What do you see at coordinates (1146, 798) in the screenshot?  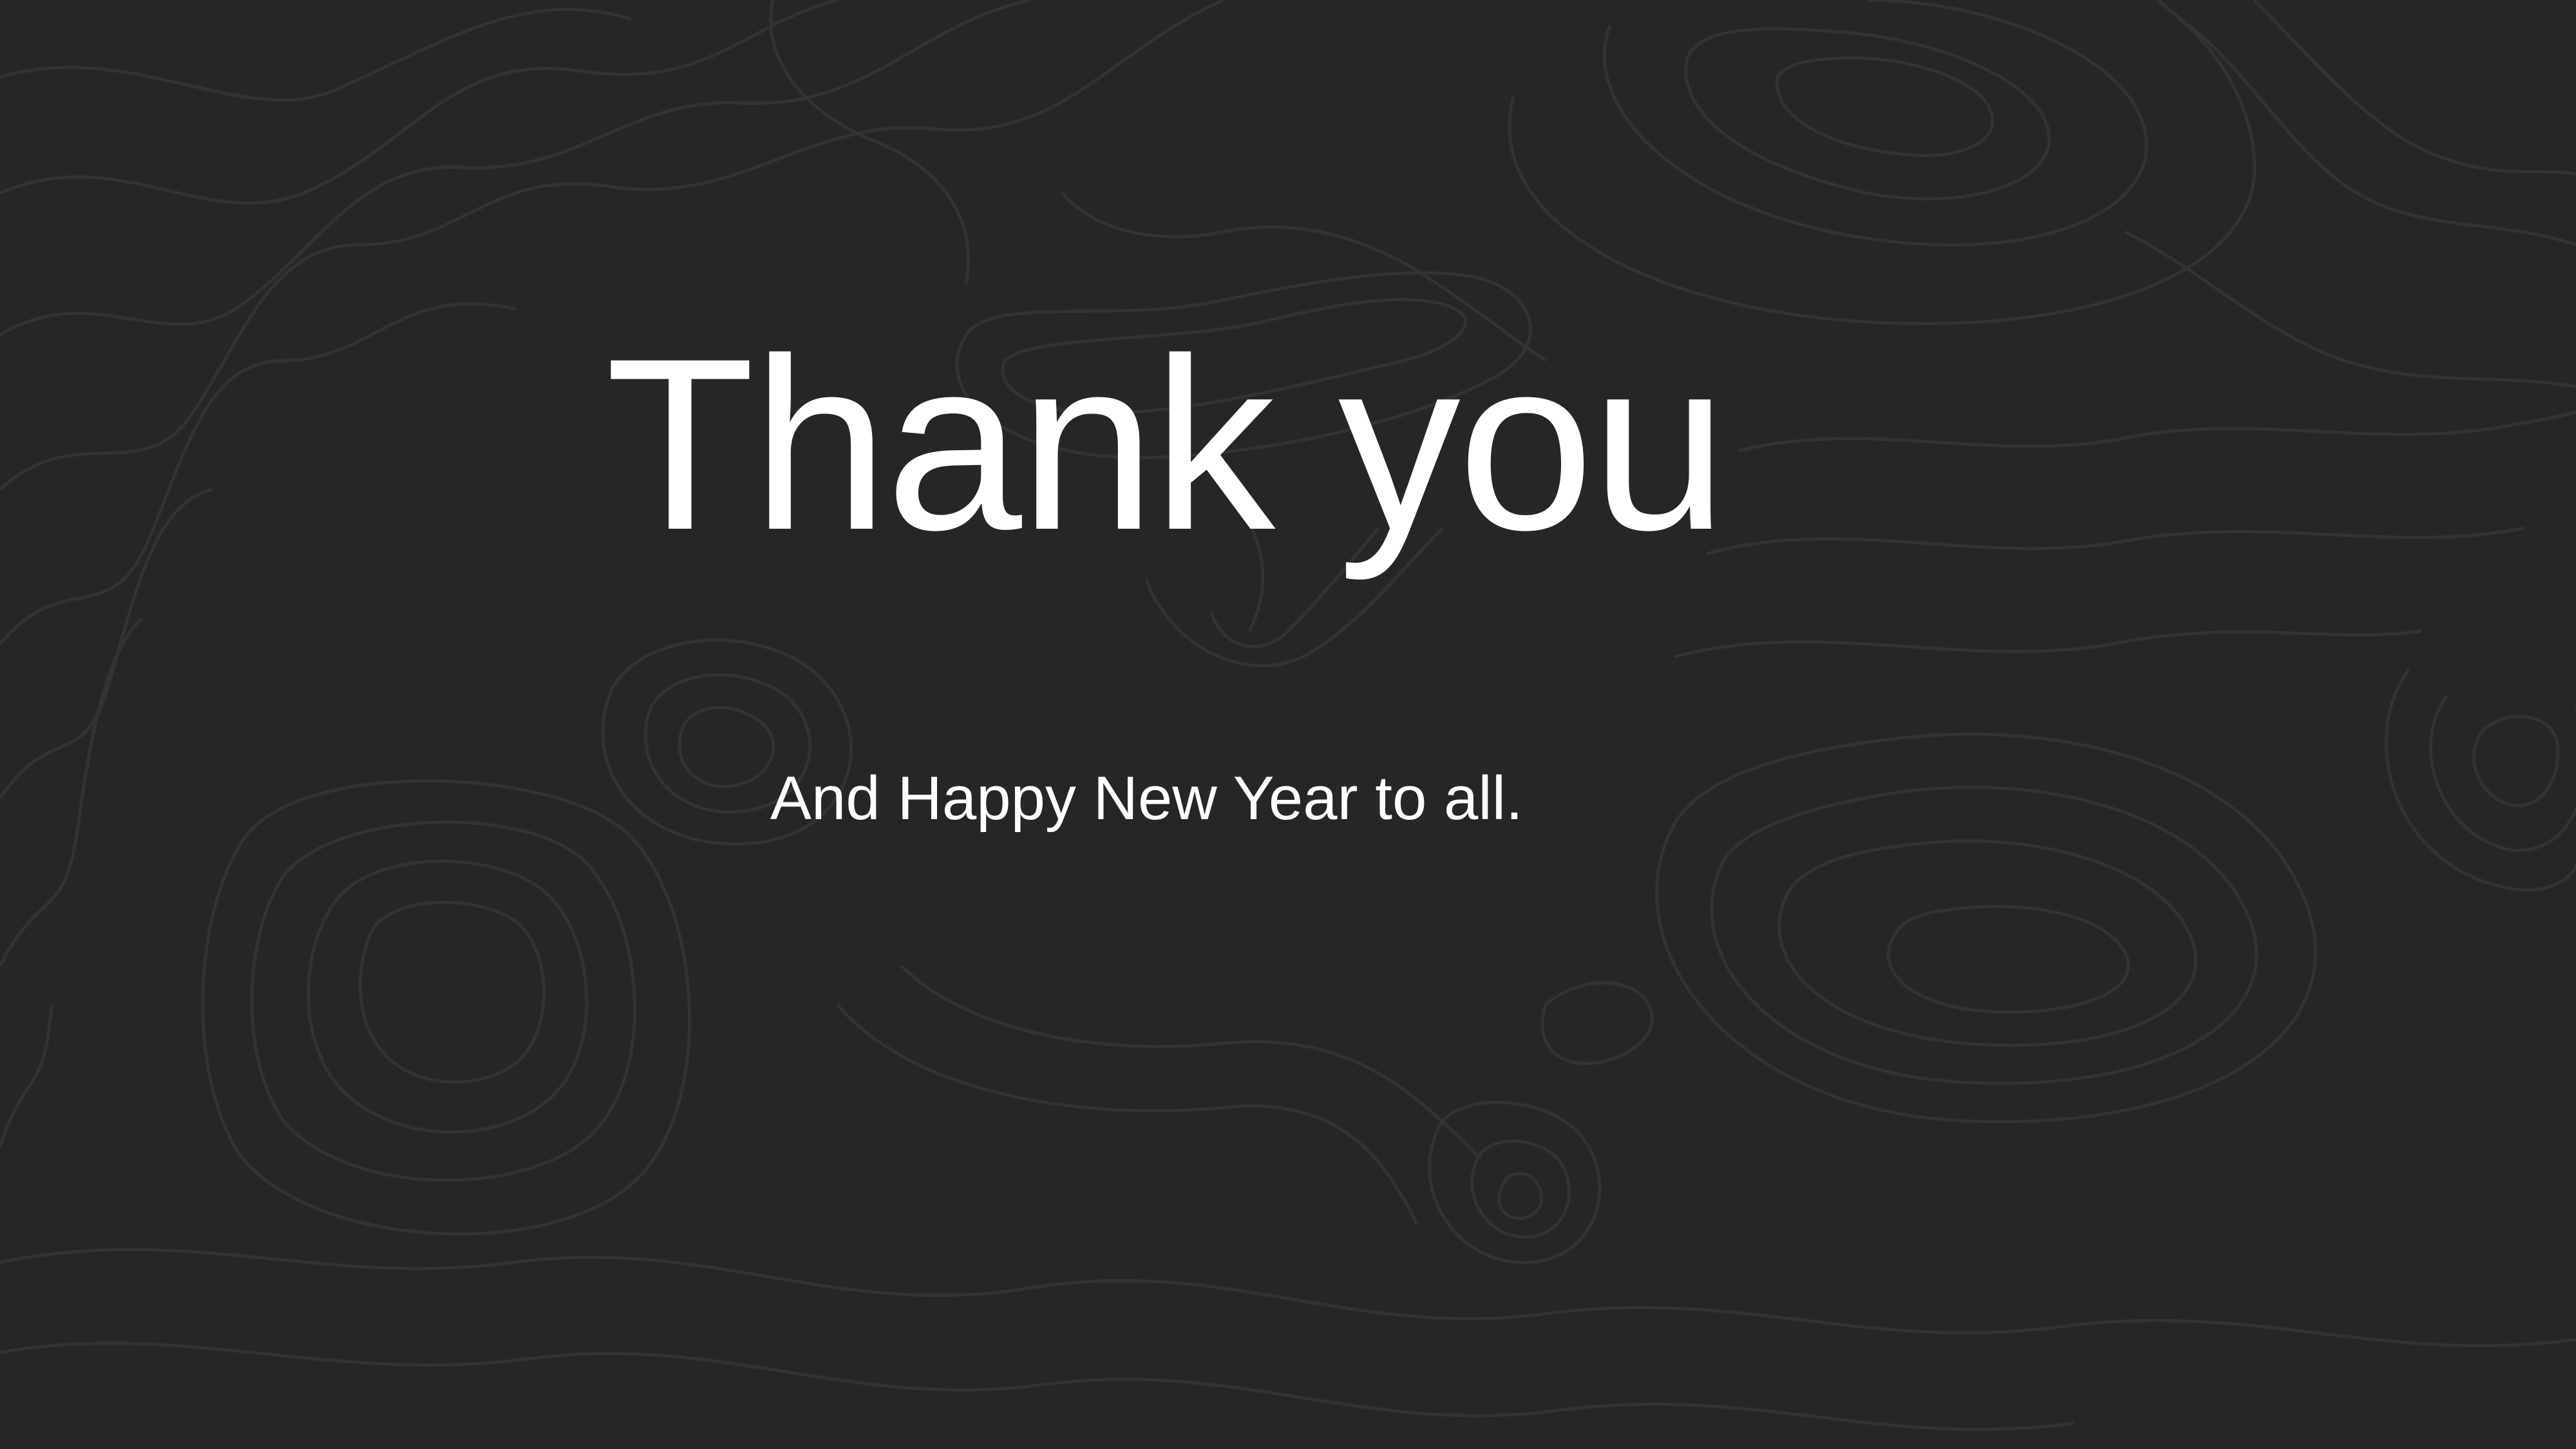 I see `slide-subtitle: And Happy New Year to all.` at bounding box center [1146, 798].